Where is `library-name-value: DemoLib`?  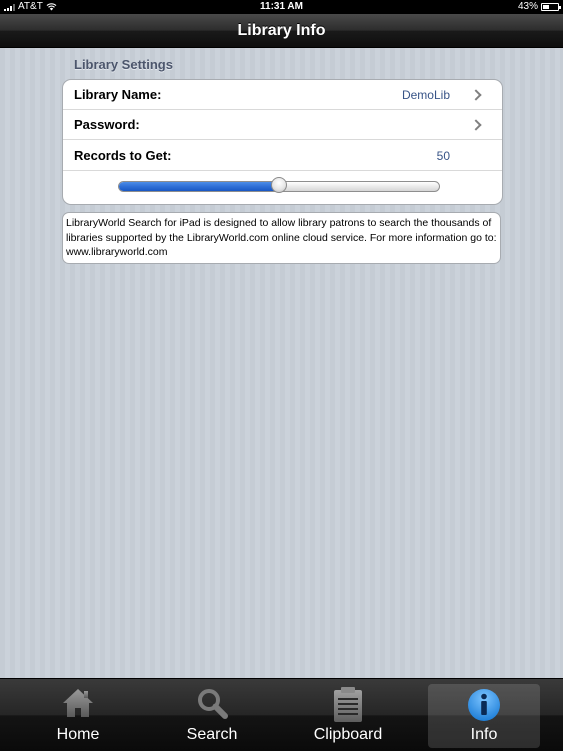 library-name-value: DemoLib is located at coordinates (425, 95).